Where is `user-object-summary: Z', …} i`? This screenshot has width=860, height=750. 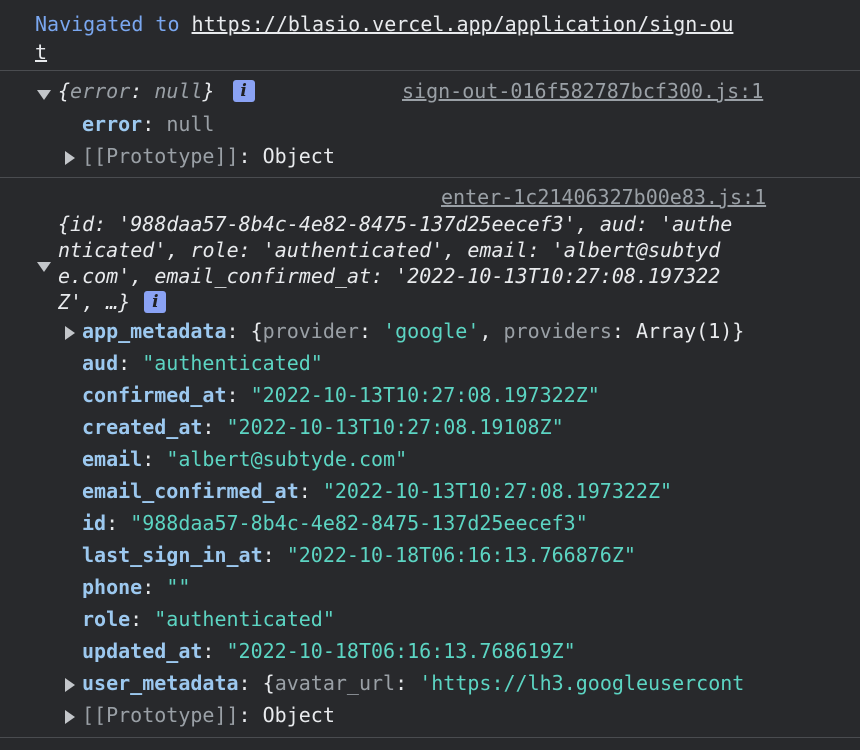
user-object-summary: Z', …} i is located at coordinates (112, 302).